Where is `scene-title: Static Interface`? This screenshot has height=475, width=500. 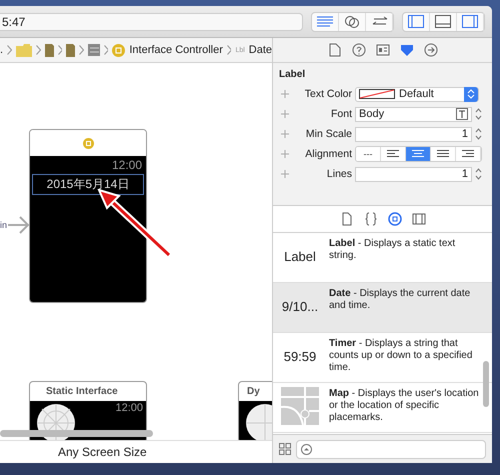
scene-title: Static Interface is located at coordinates (82, 392).